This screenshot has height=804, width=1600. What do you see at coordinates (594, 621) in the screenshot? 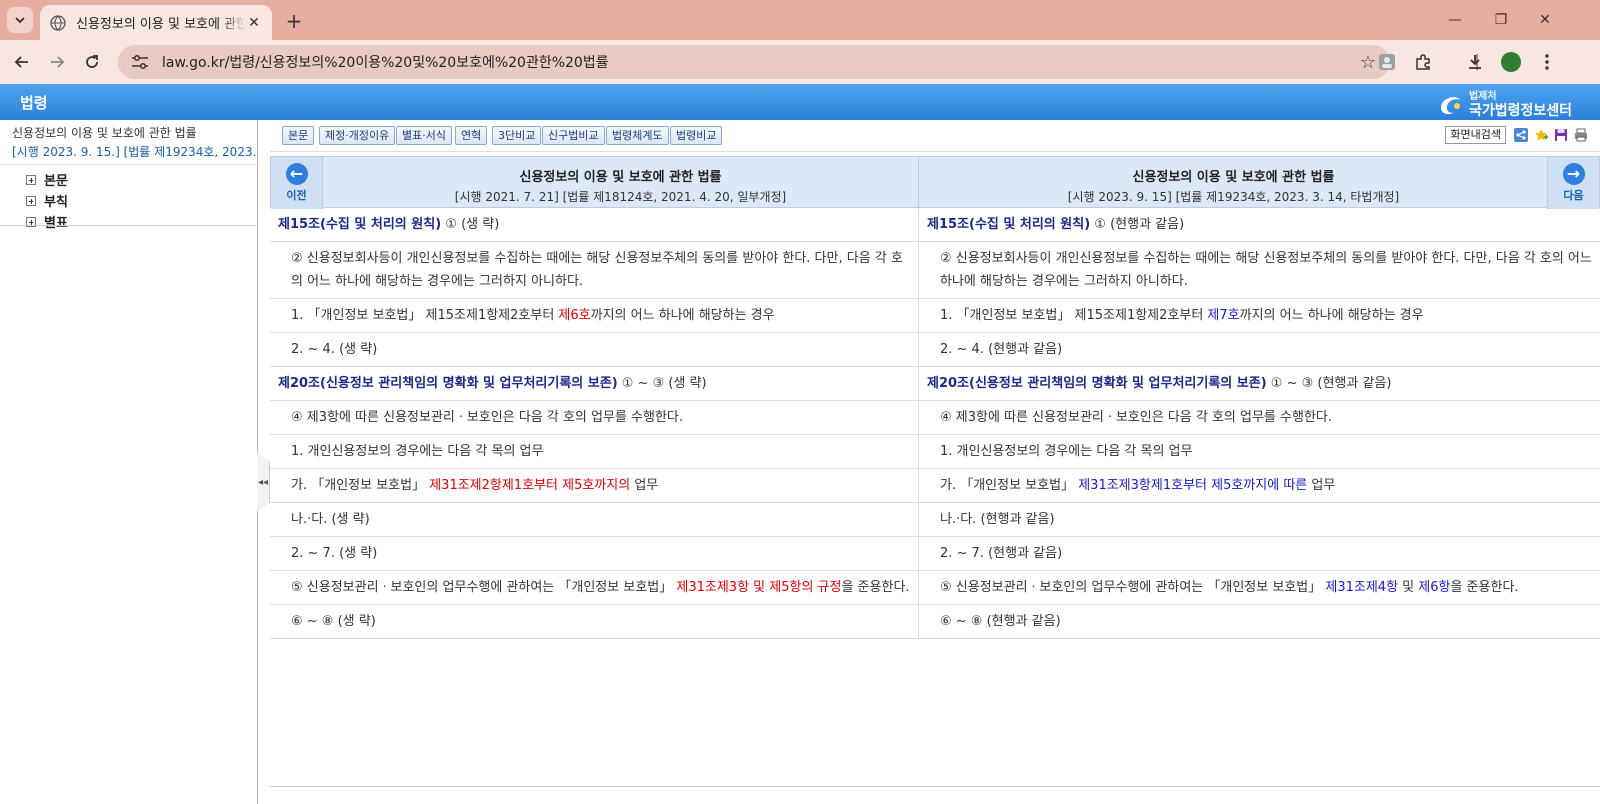
I see `old-cell: ⑥ ~ ⑧ (생 략)` at bounding box center [594, 621].